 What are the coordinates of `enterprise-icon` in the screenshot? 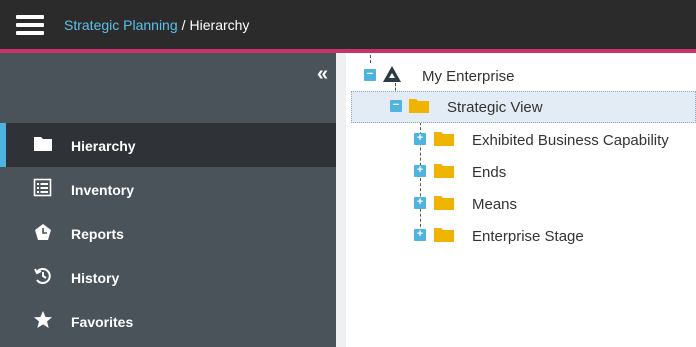 It's located at (392, 74).